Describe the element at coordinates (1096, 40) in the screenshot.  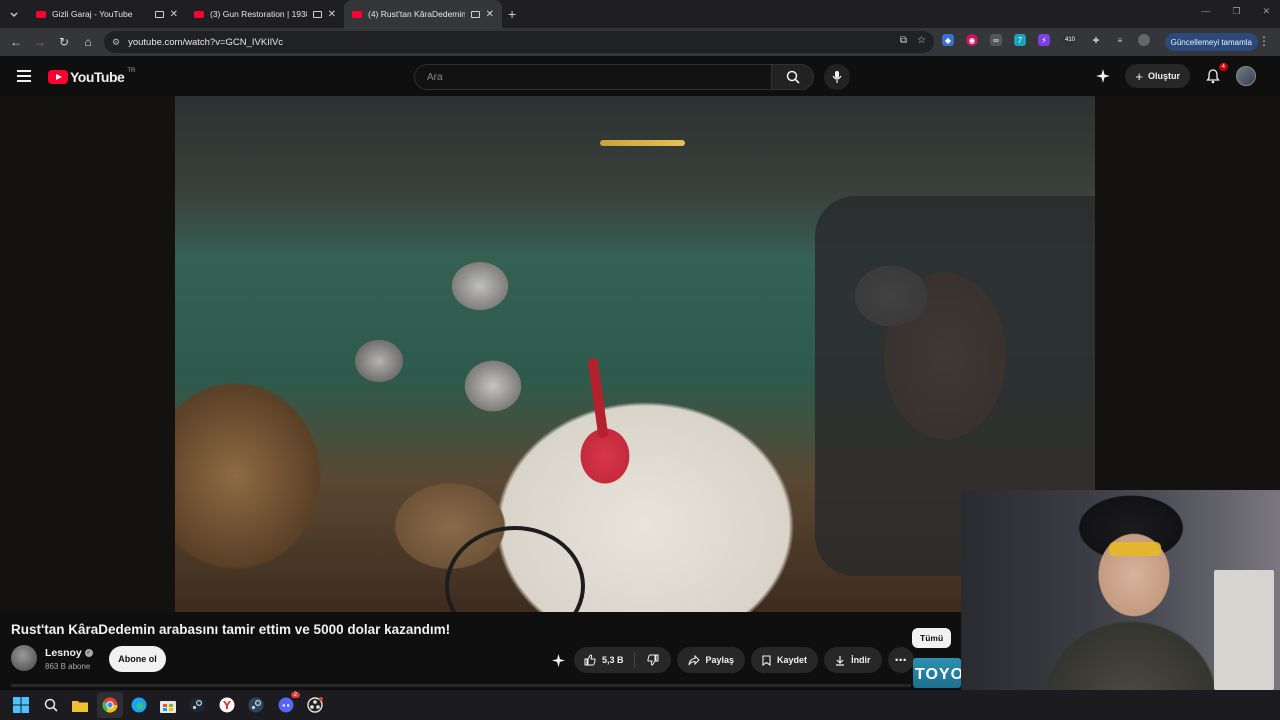
I see `extensions-puzzle-icon: ✚` at that location.